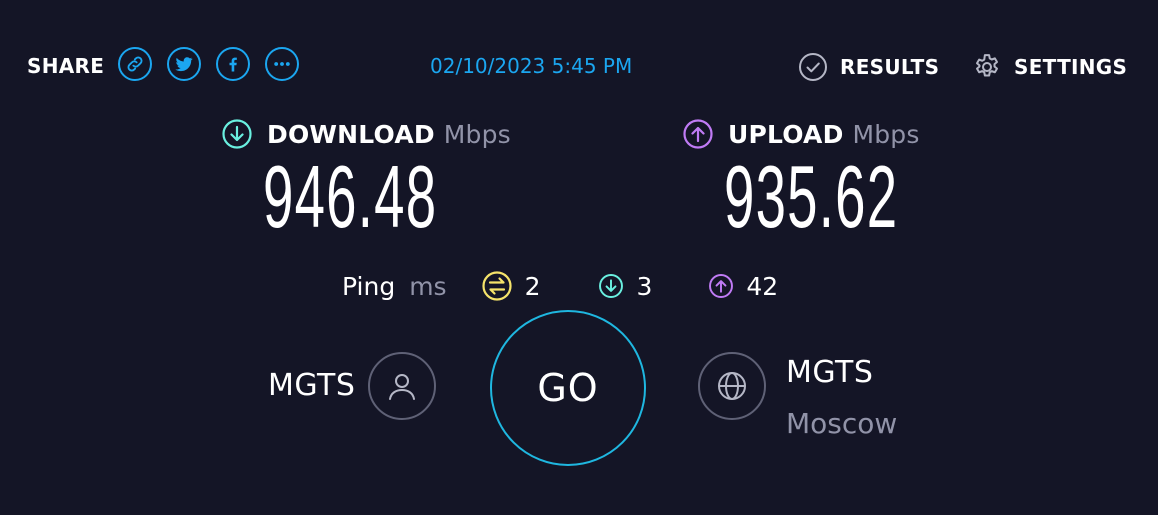 The width and height of the screenshot is (1158, 515). Describe the element at coordinates (644, 286) in the screenshot. I see `ping-download-value: 3` at that location.